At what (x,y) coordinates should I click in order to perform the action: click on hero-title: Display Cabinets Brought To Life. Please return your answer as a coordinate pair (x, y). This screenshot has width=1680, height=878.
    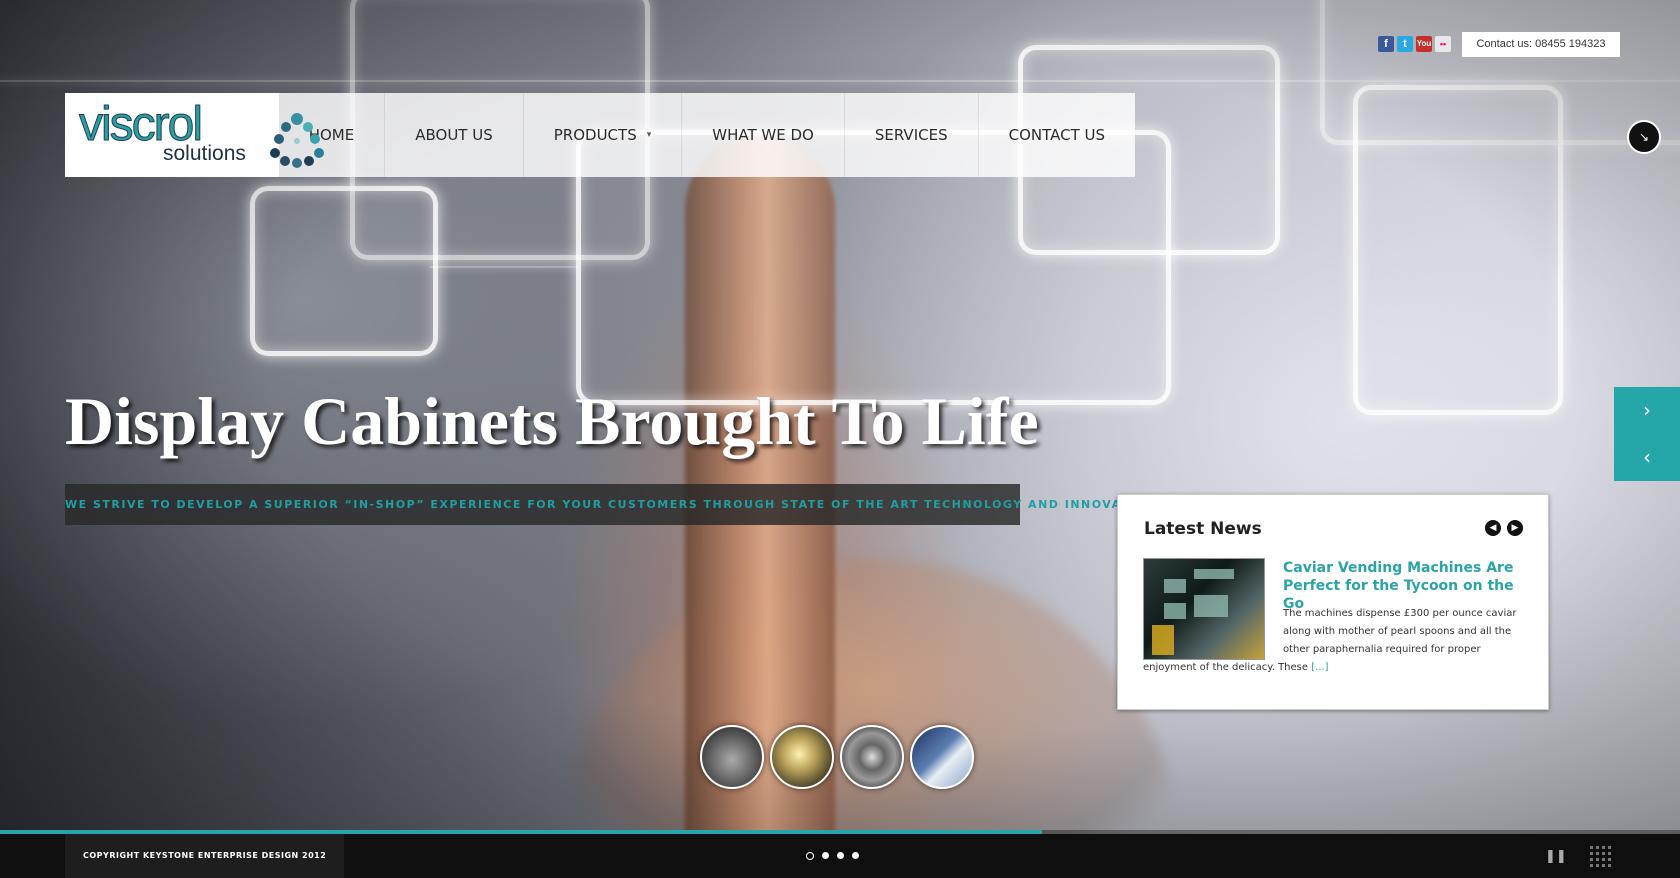
    Looking at the image, I should click on (552, 421).